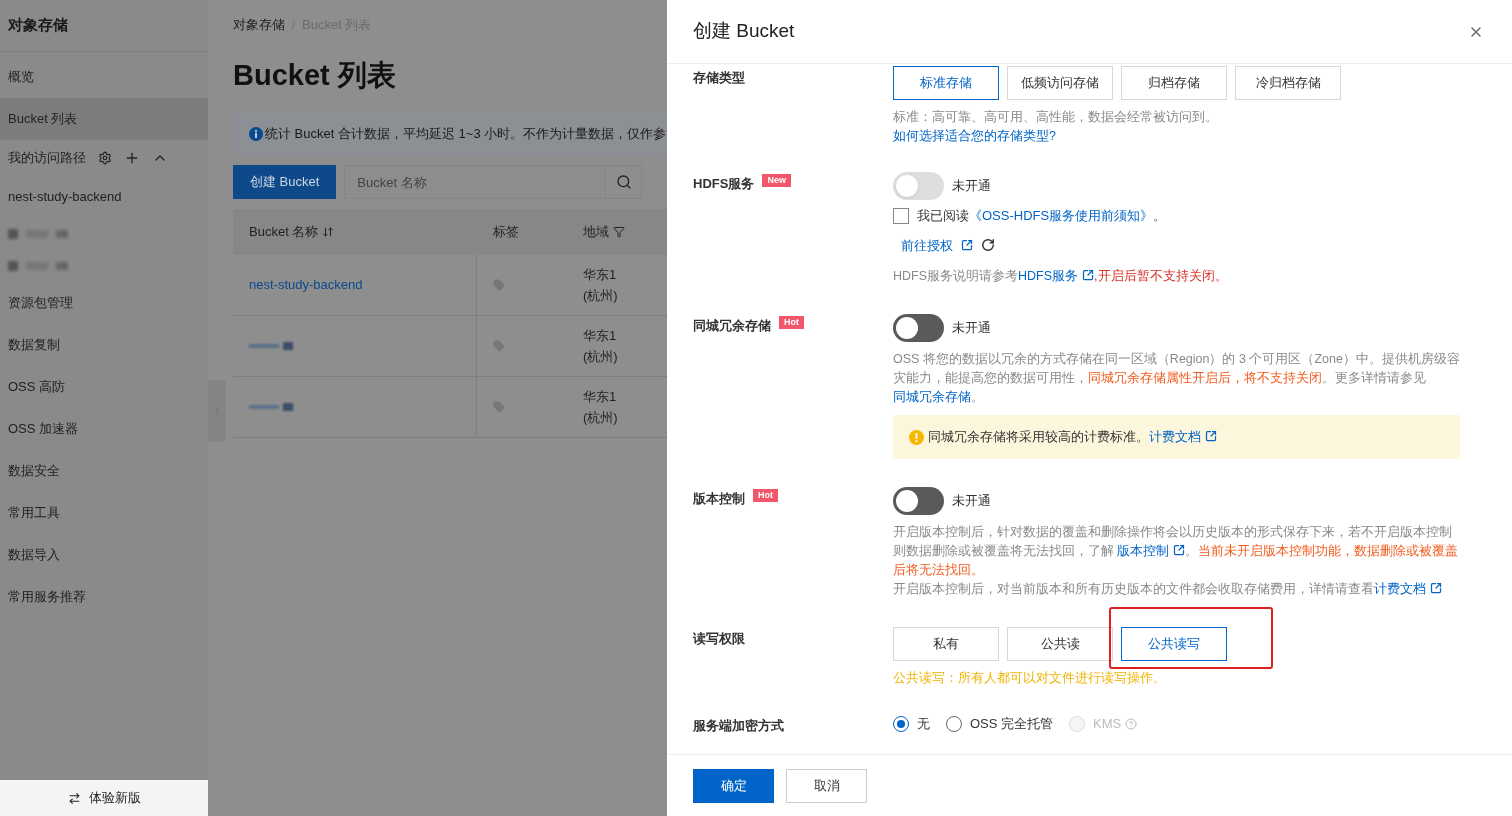  I want to click on settings-icon, so click(105, 158).